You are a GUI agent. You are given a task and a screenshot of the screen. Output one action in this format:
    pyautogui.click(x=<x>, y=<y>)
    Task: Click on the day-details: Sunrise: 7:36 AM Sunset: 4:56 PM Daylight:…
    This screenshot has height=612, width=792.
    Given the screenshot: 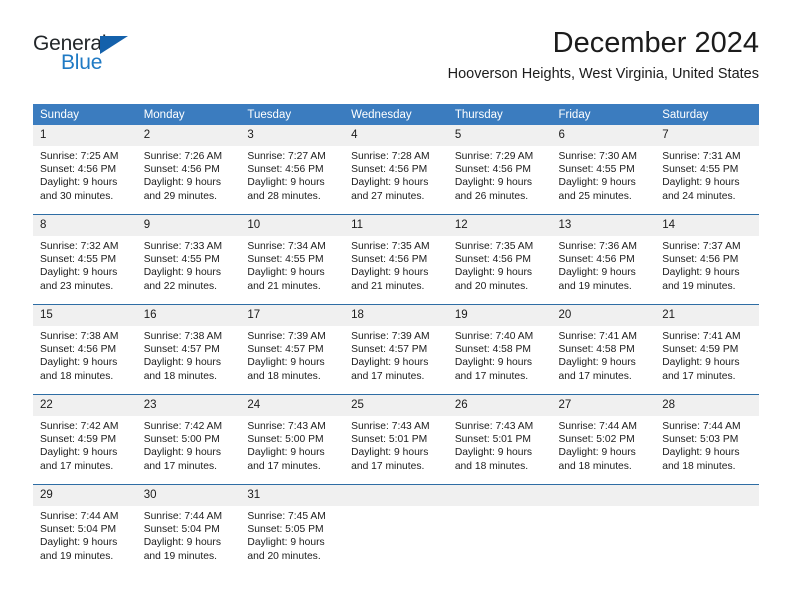 What is the action you would take?
    pyautogui.click(x=604, y=264)
    